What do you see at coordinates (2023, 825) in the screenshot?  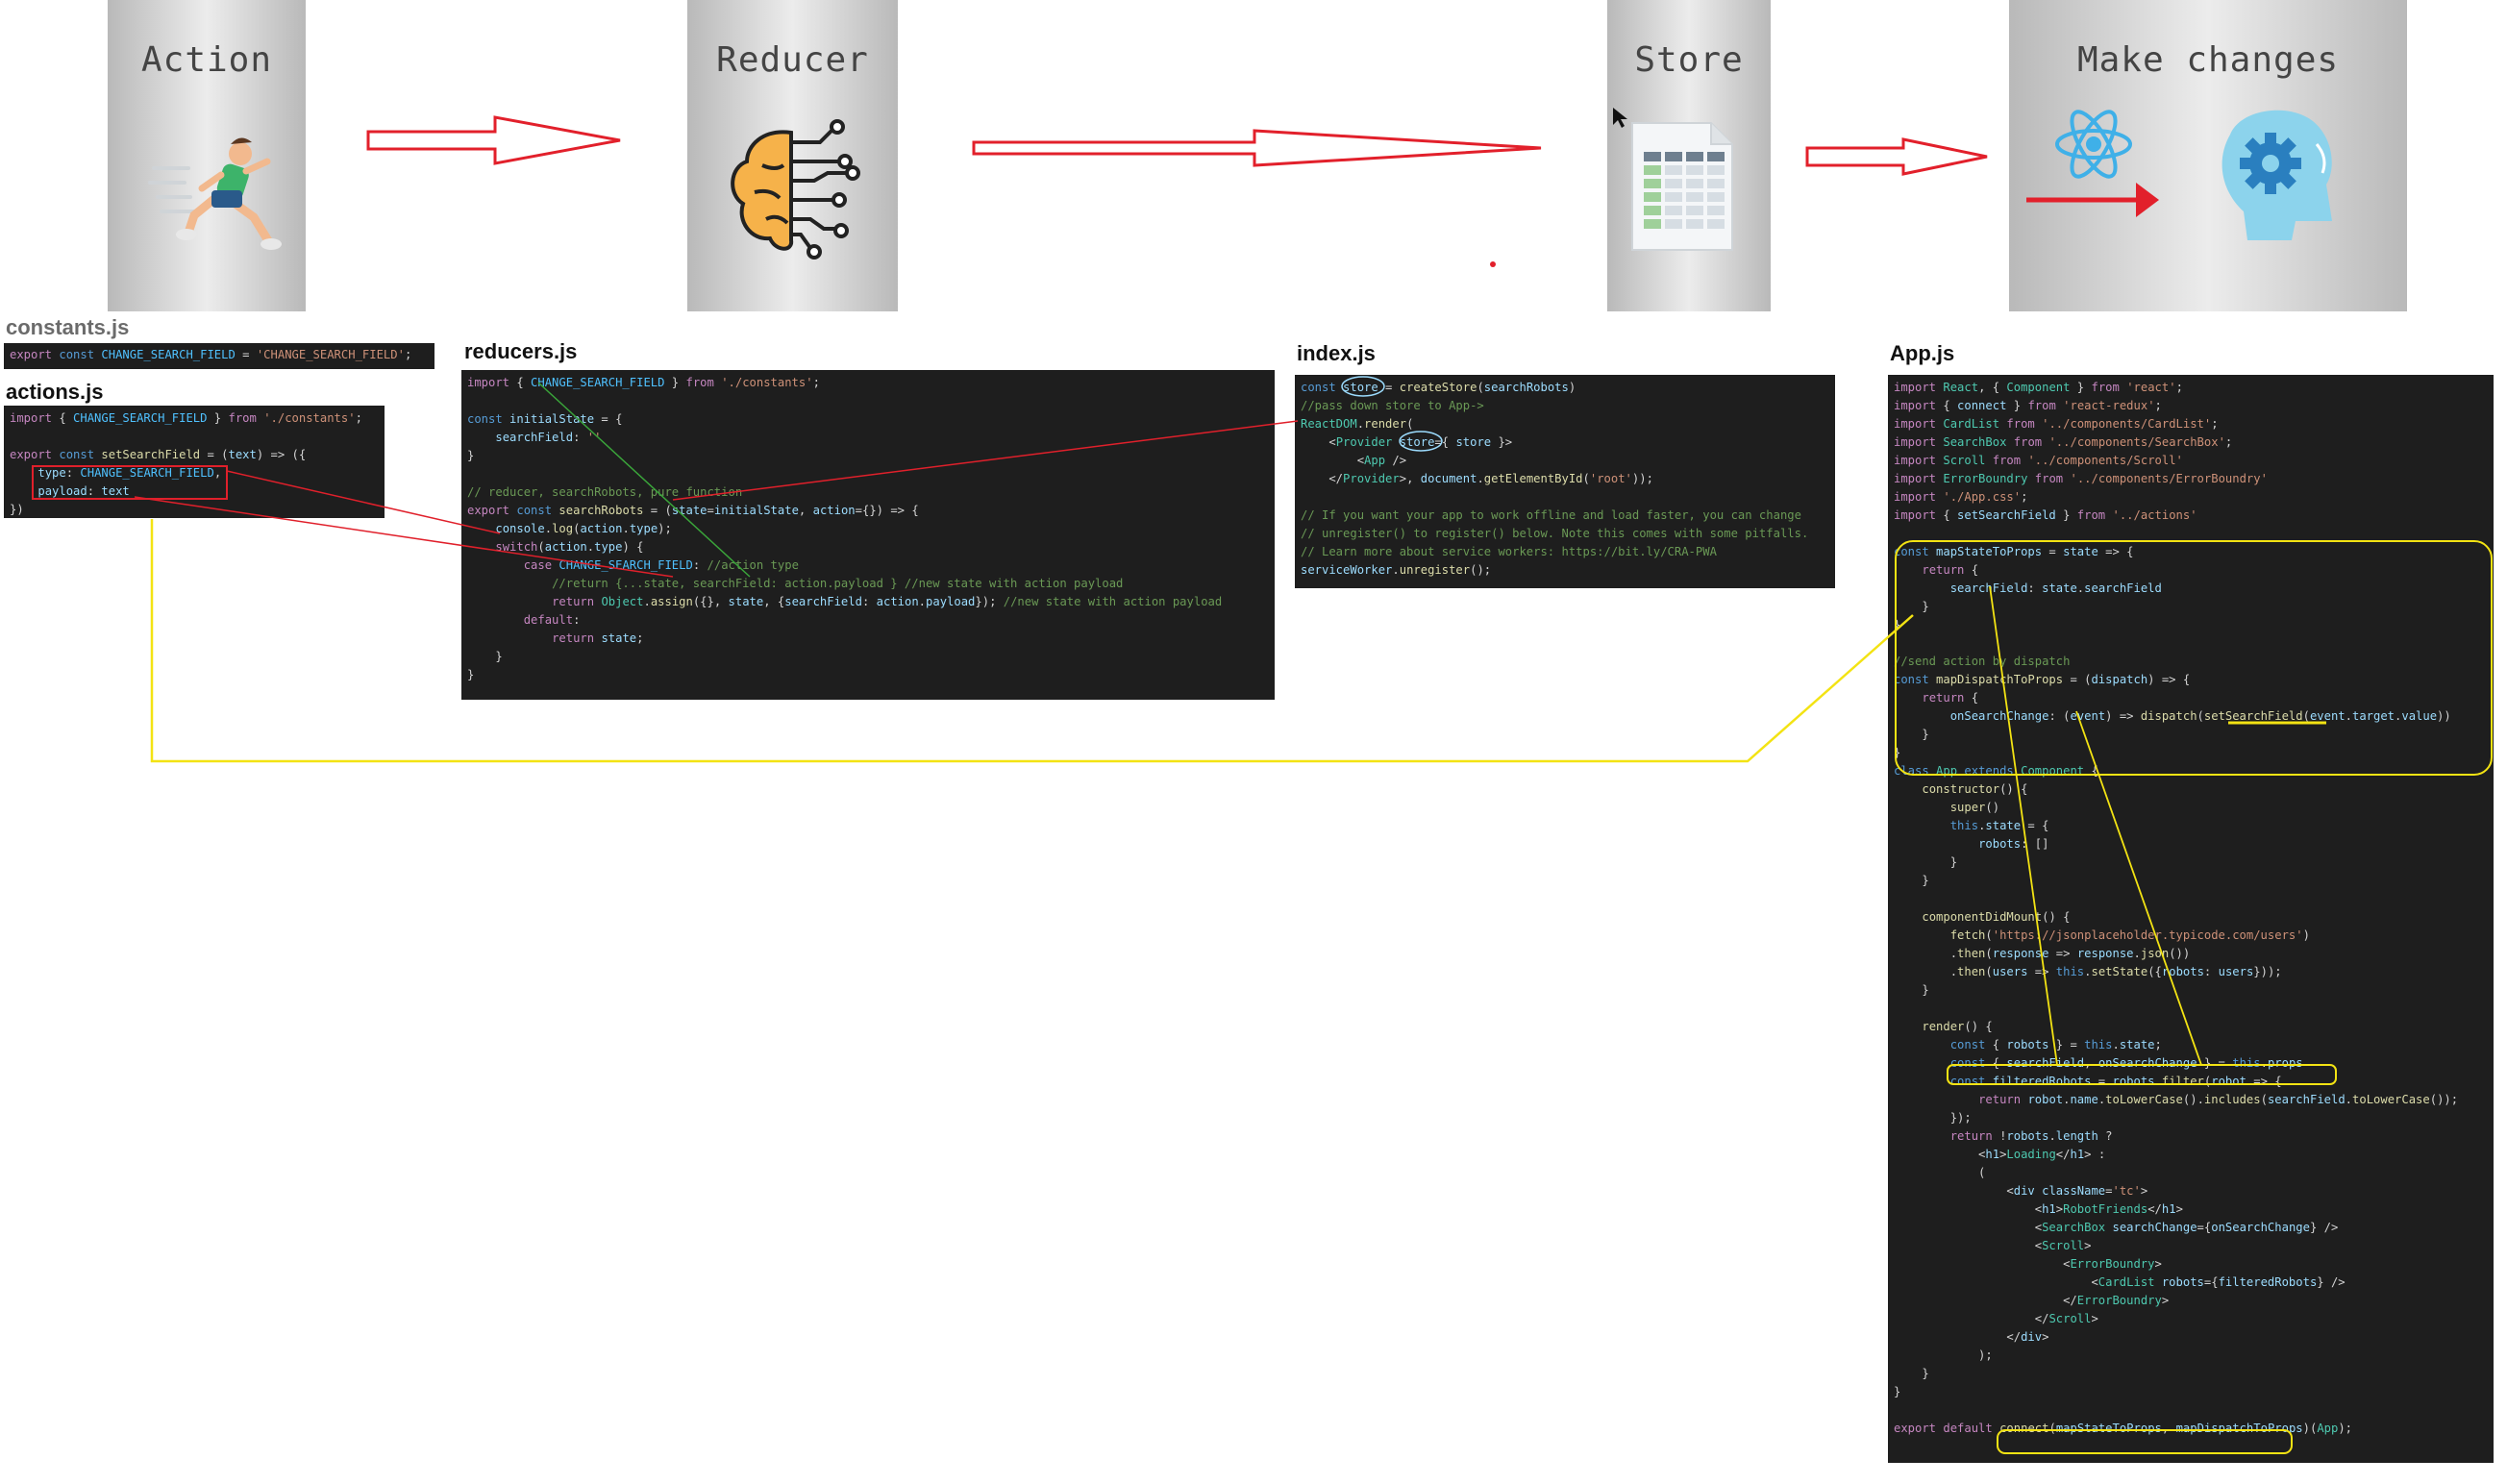 I see `yellow-link-state-to-props` at bounding box center [2023, 825].